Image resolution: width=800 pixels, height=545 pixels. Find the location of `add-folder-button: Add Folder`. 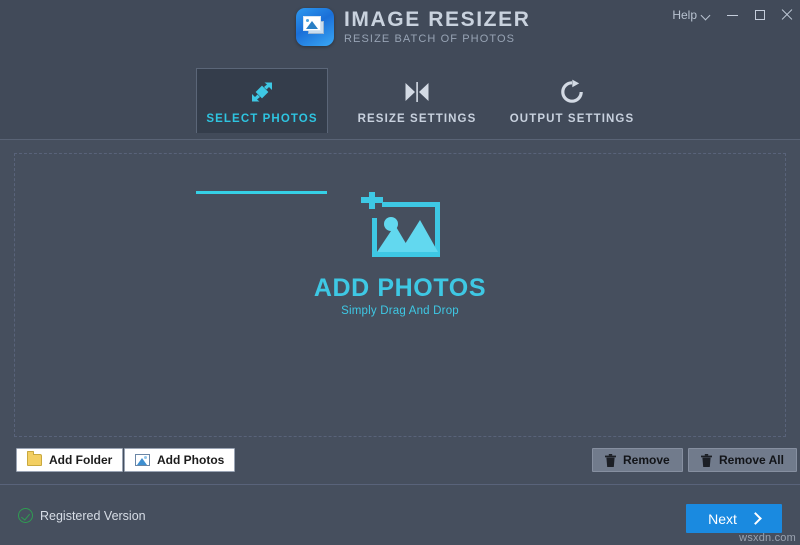

add-folder-button: Add Folder is located at coordinates (70, 460).